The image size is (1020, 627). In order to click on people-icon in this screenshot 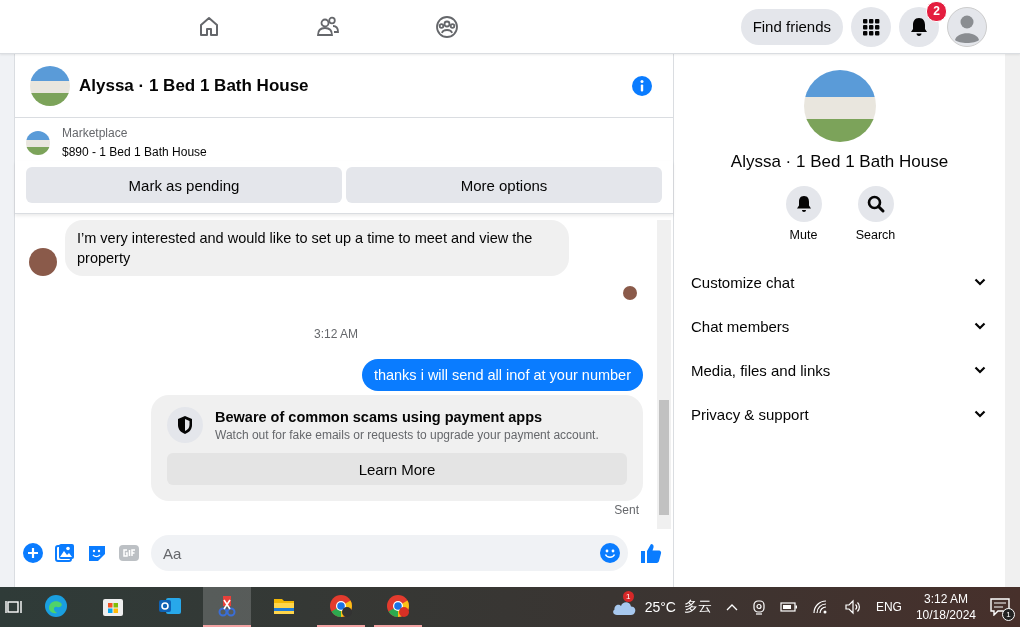, I will do `click(328, 26)`.